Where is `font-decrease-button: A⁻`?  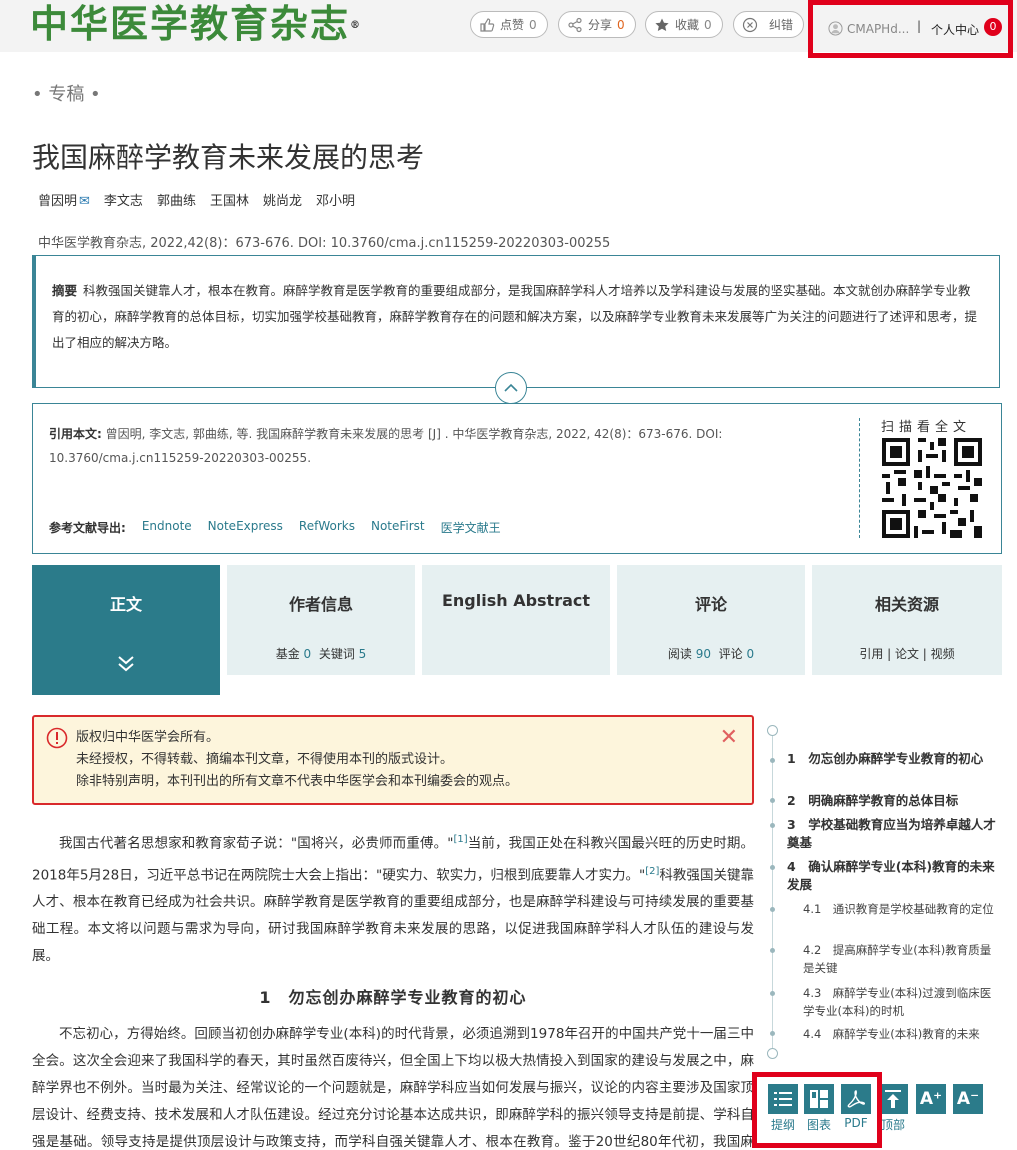
font-decrease-button: A⁻ is located at coordinates (968, 1099).